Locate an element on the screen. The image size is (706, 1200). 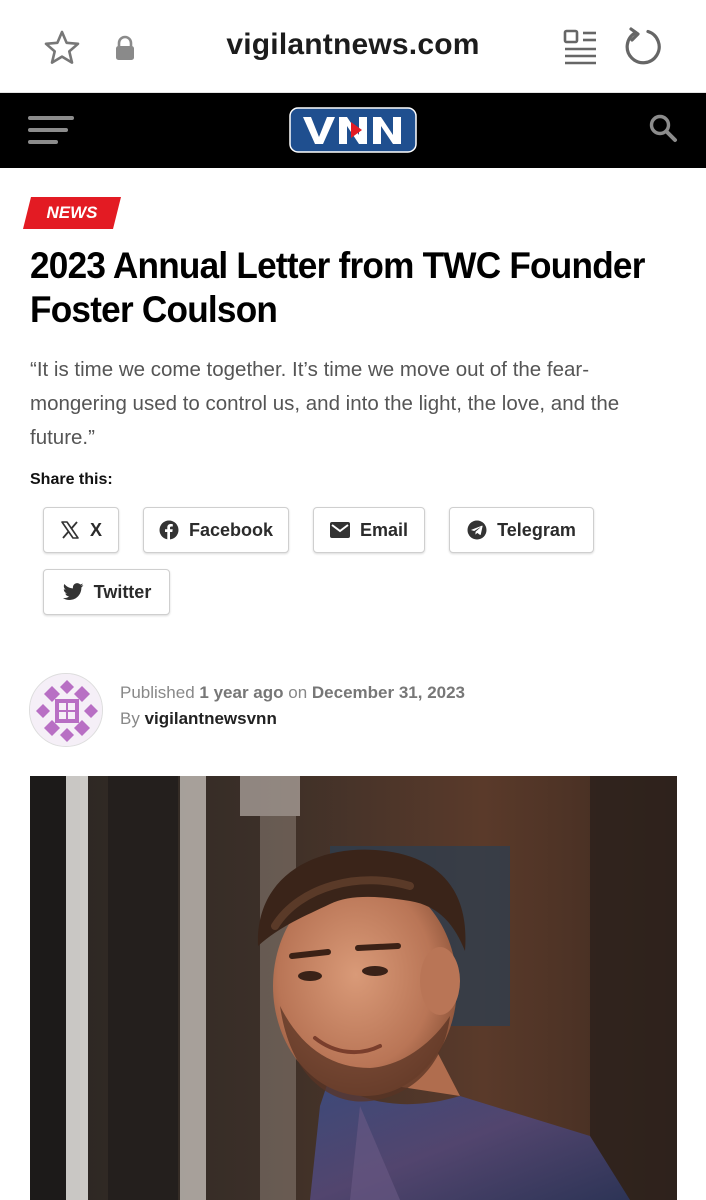
avatar is located at coordinates (66, 710).